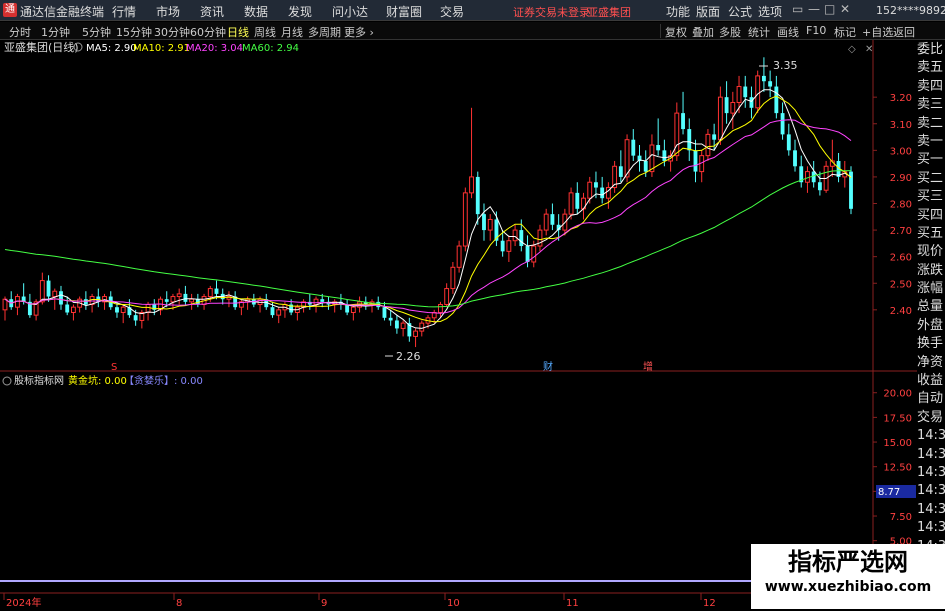 The image size is (945, 611). I want to click on menu-faxian: 发现, so click(300, 11).